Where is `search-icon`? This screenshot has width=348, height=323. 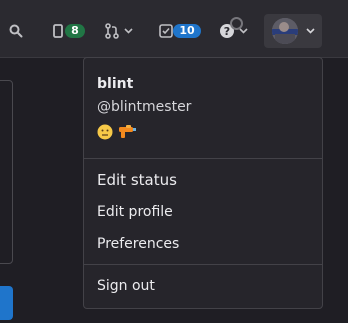
search-icon is located at coordinates (16, 31).